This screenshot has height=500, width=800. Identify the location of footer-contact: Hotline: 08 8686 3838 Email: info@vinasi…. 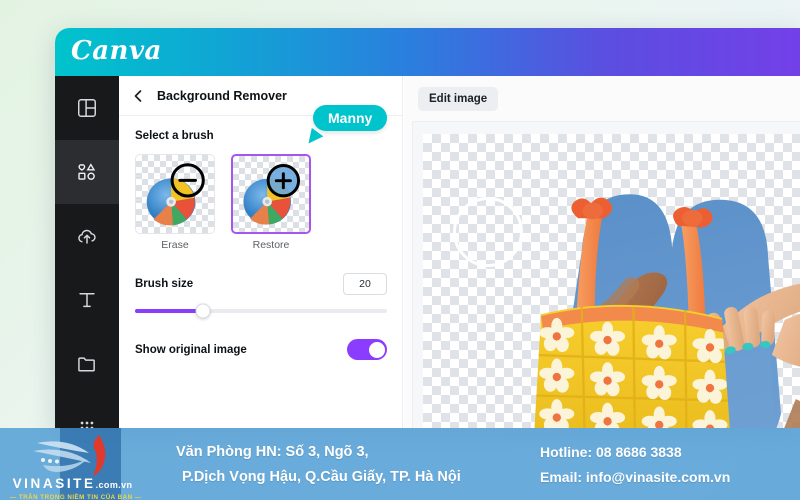
(635, 465).